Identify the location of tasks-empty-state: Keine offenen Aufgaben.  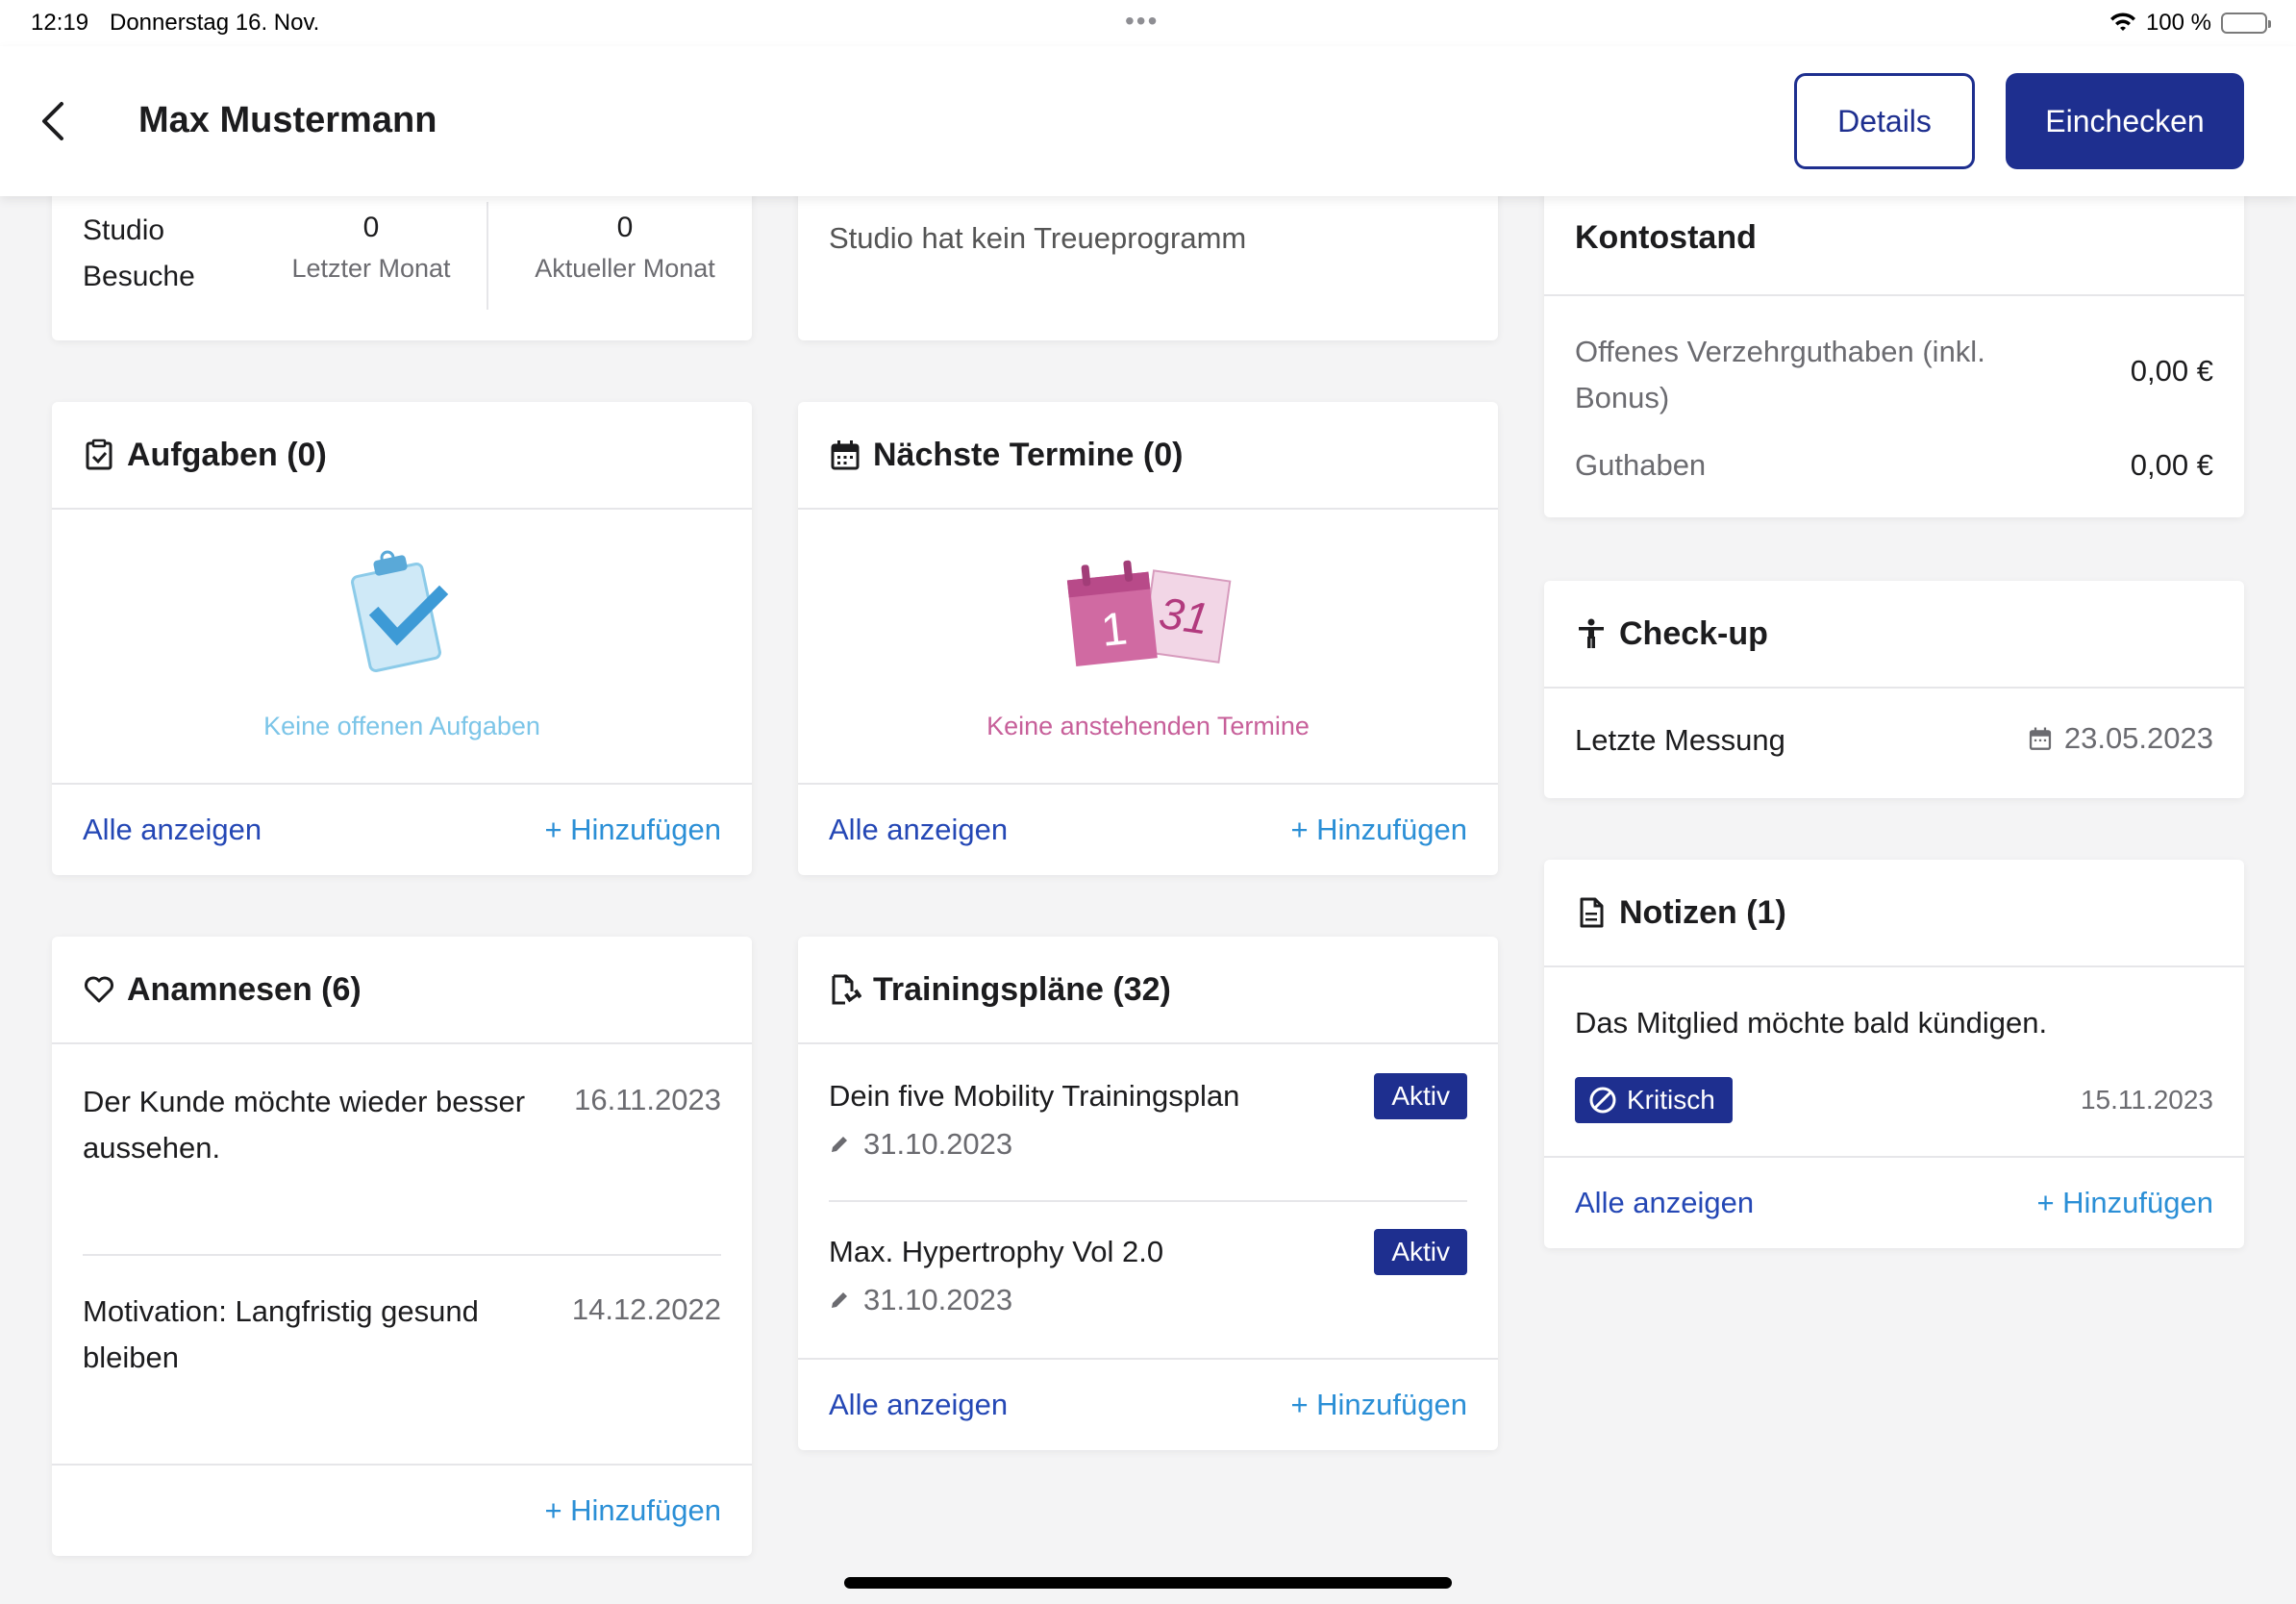
(402, 644).